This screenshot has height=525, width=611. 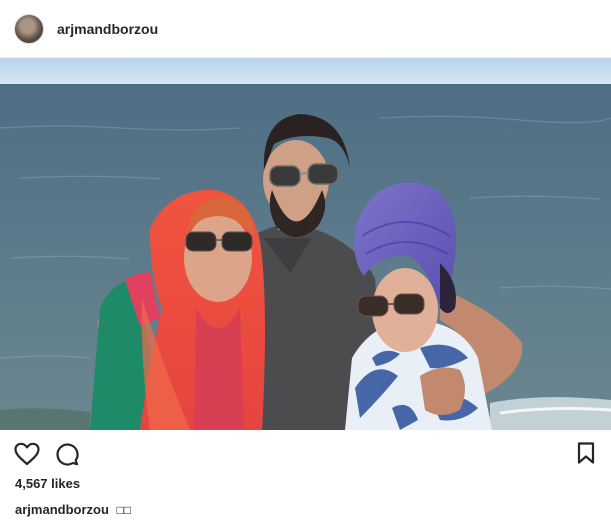 I want to click on post-caption: arjmandborzou □□, so click(x=73, y=509).